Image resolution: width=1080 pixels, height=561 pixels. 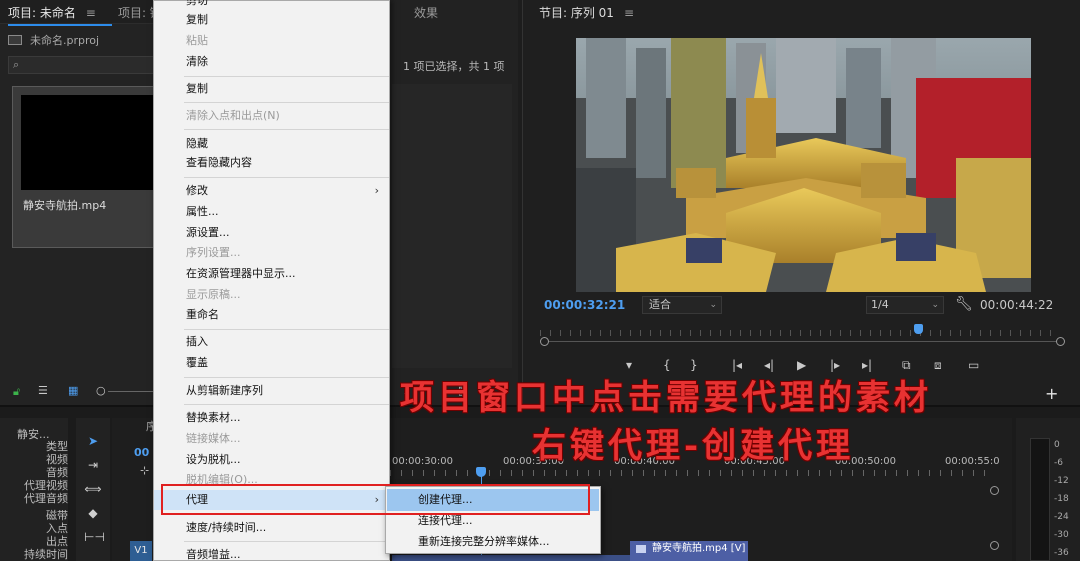 What do you see at coordinates (141, 551) in the screenshot?
I see `track-v1: V1` at bounding box center [141, 551].